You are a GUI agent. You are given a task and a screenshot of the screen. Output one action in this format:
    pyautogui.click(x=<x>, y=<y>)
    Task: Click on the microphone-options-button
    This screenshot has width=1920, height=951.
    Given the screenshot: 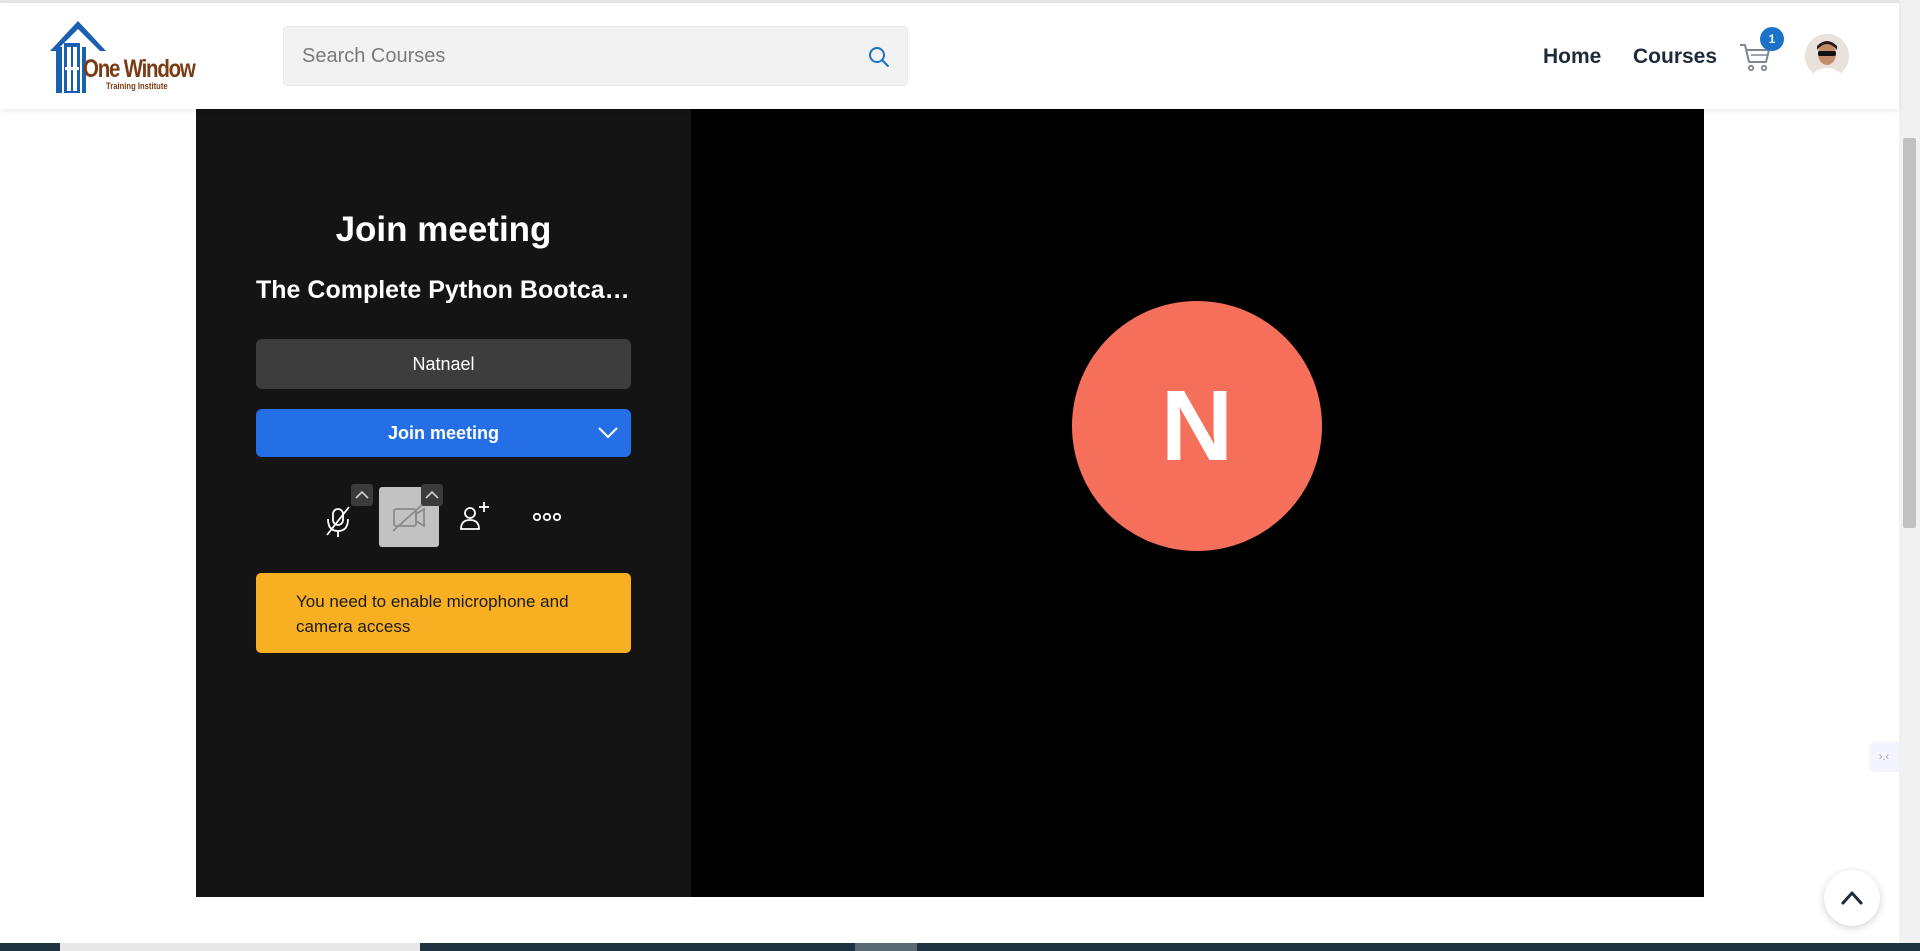 What is the action you would take?
    pyautogui.click(x=362, y=495)
    